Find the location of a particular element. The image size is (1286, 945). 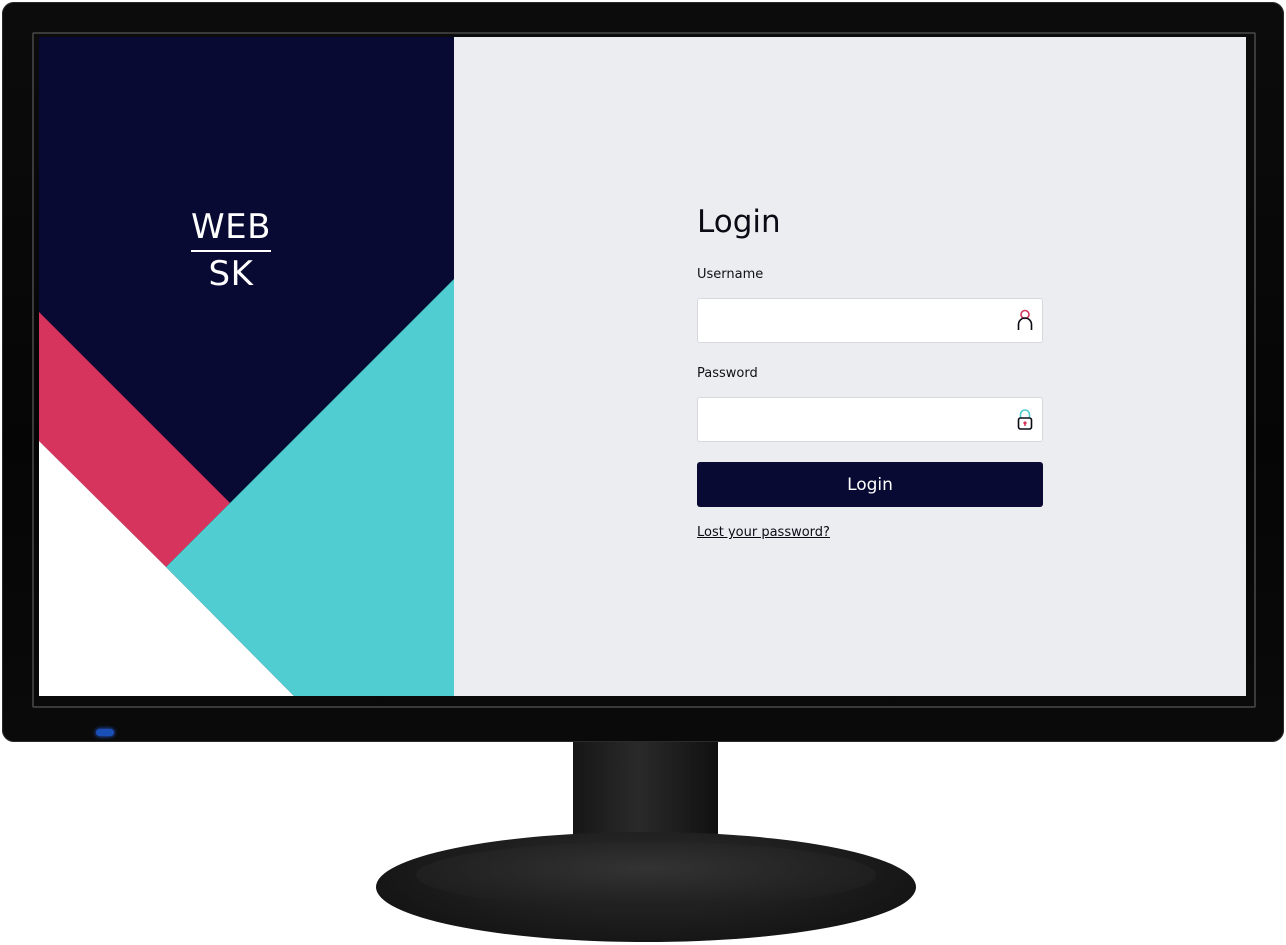

password-input is located at coordinates (870, 419).